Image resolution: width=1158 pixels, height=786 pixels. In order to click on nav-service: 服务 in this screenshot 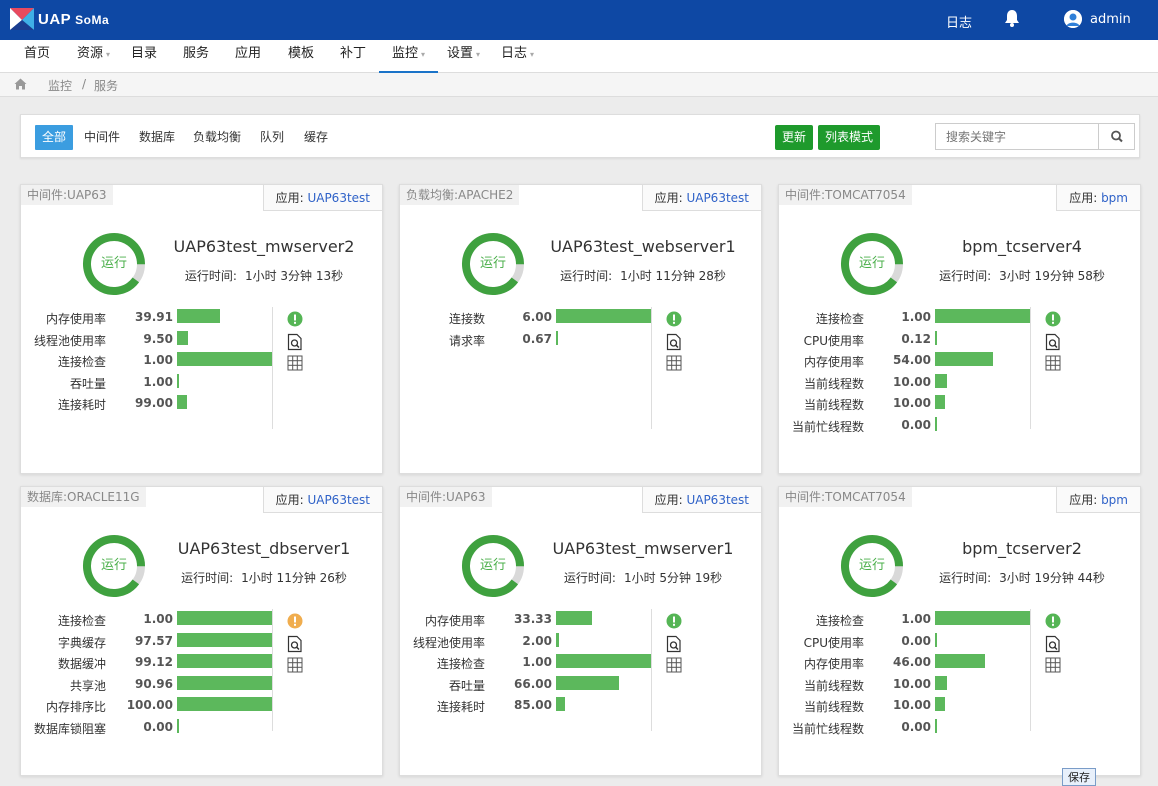, I will do `click(196, 56)`.